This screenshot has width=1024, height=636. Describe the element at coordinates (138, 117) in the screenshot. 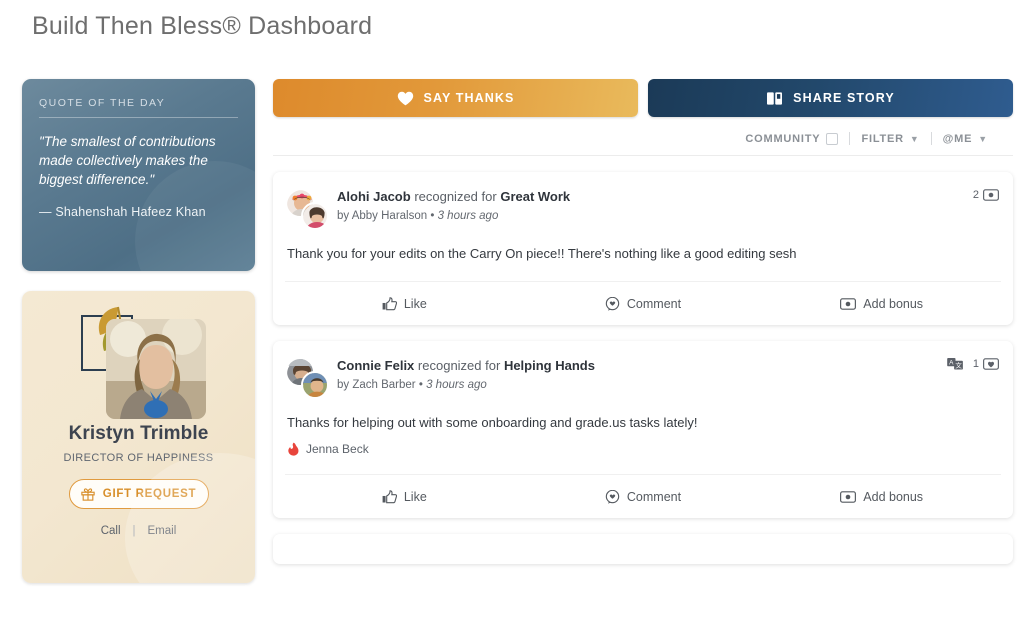

I see `quote-card-divider` at that location.